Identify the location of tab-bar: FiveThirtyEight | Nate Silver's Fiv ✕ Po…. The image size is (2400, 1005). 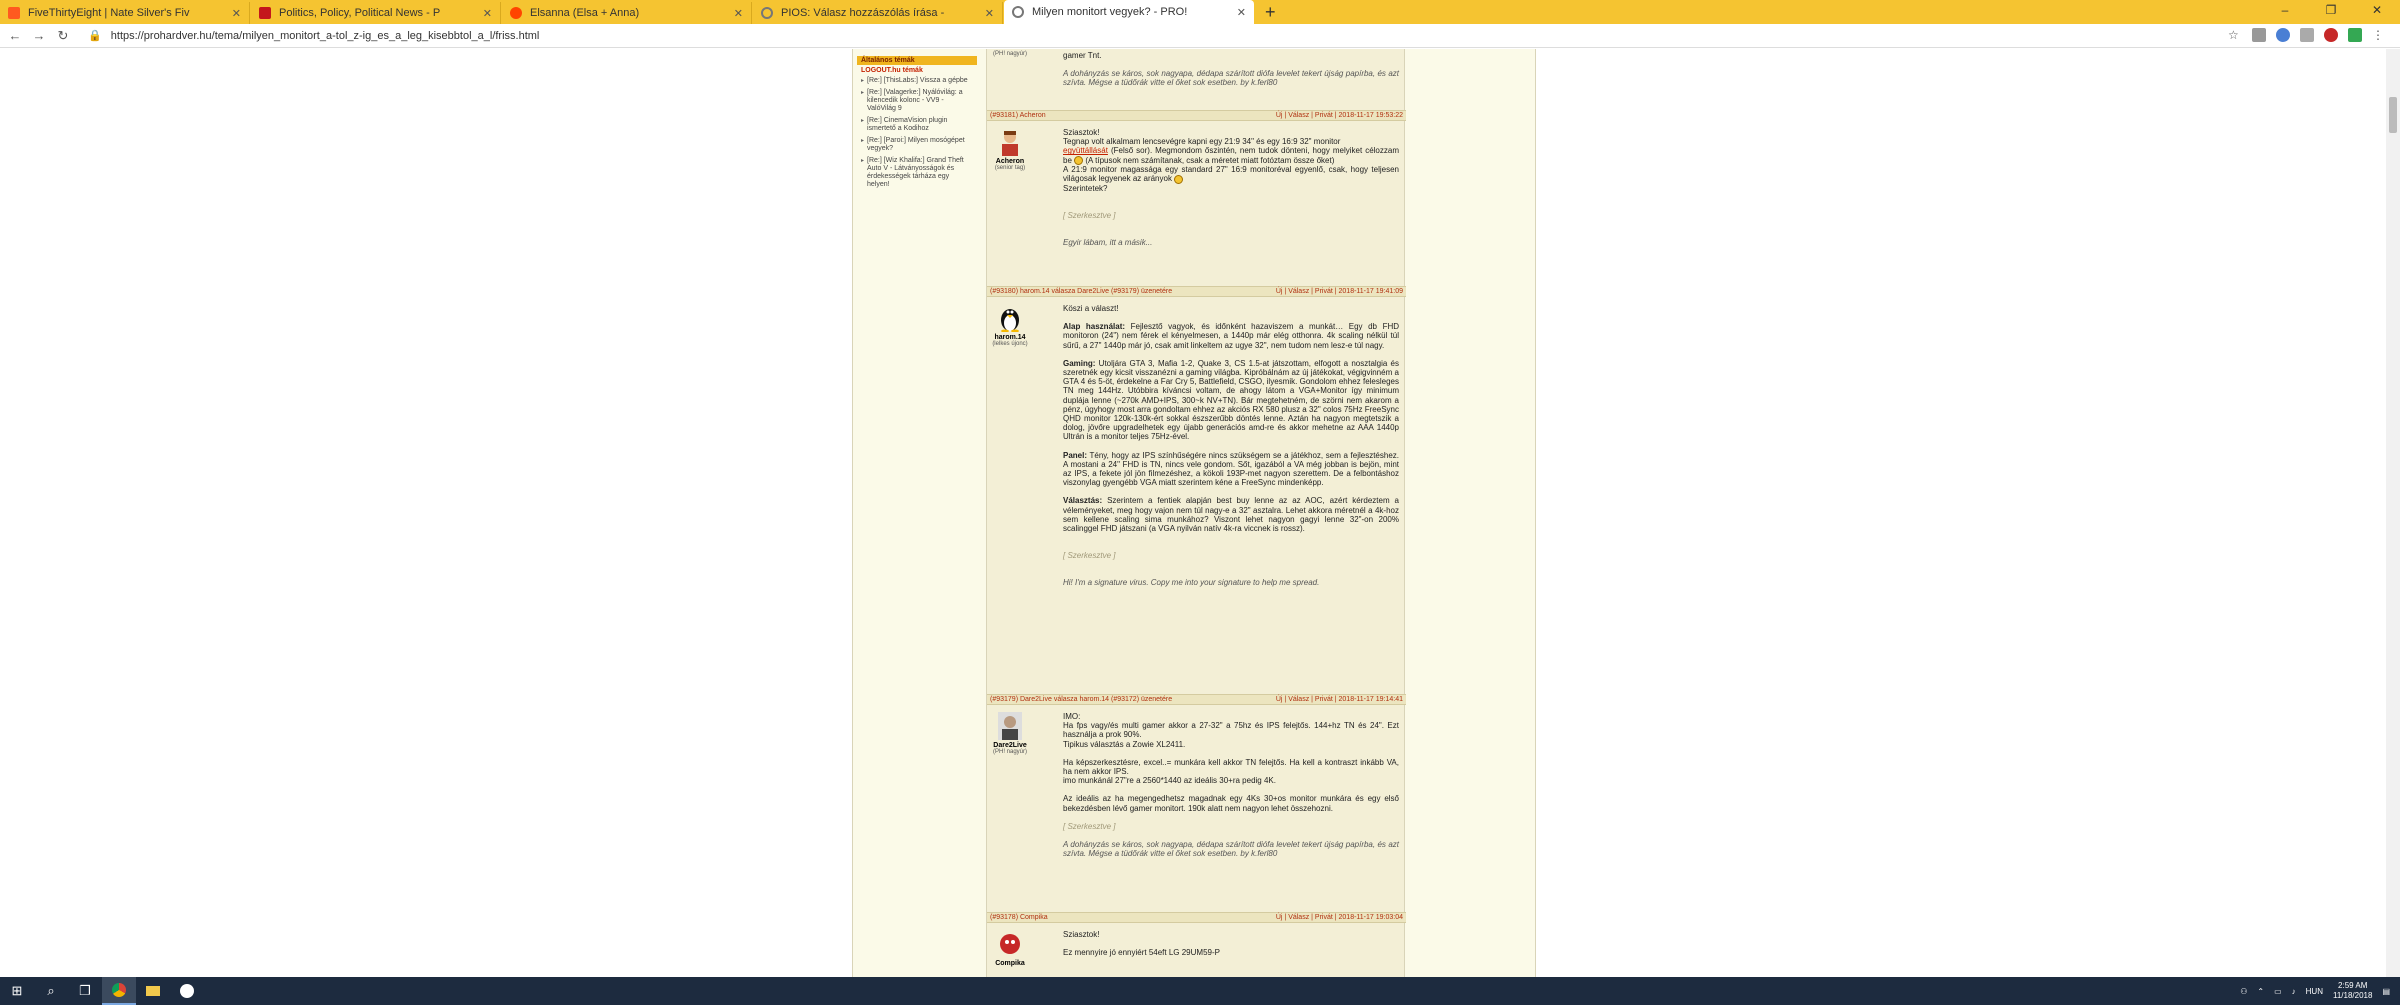
(1200, 12).